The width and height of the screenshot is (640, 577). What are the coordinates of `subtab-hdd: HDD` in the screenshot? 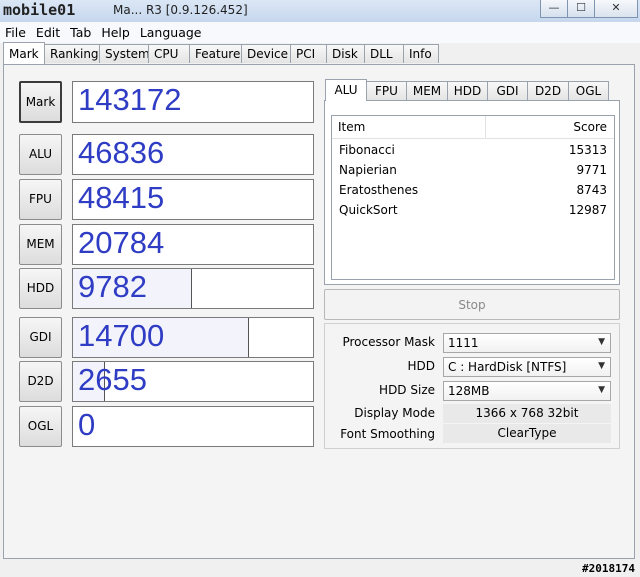 It's located at (467, 90).